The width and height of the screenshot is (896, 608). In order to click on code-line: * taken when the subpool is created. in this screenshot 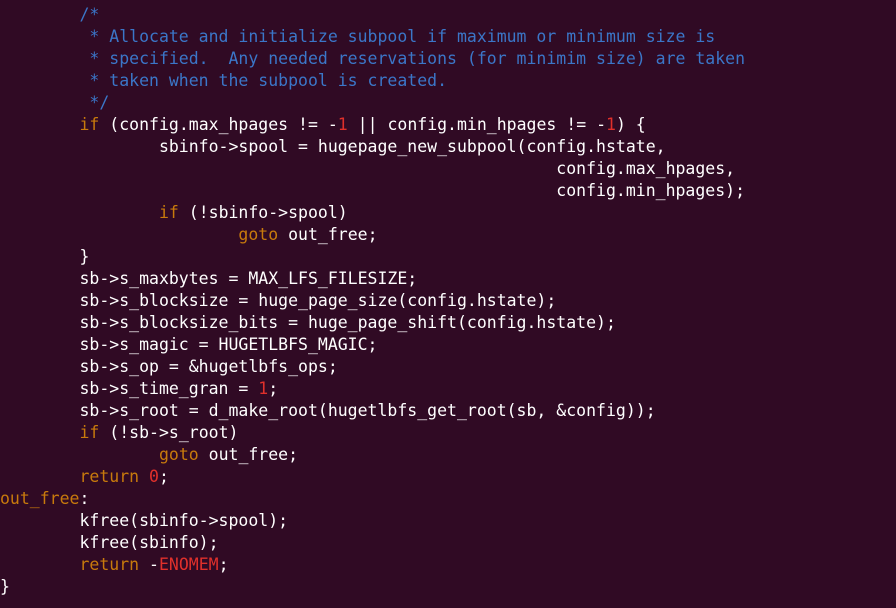, I will do `click(448, 81)`.